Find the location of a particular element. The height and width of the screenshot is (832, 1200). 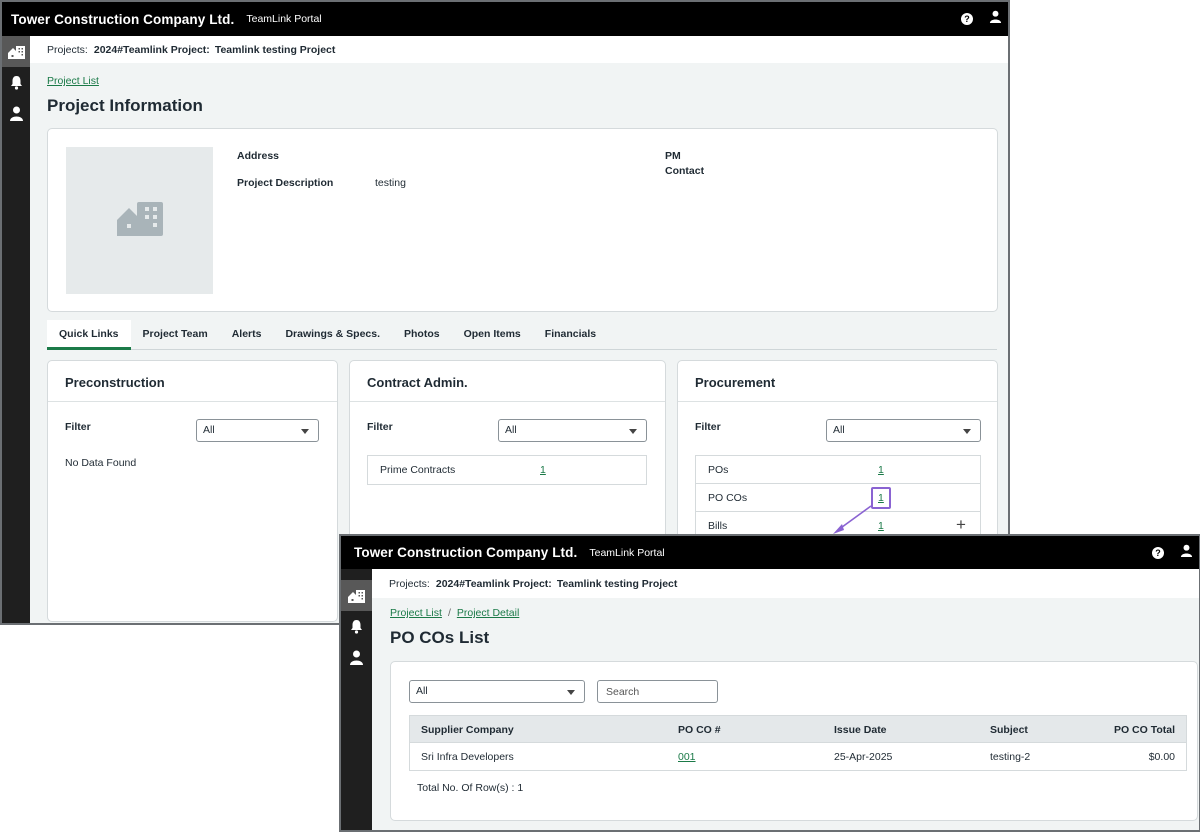

project-description-label: Project Description is located at coordinates (285, 183).